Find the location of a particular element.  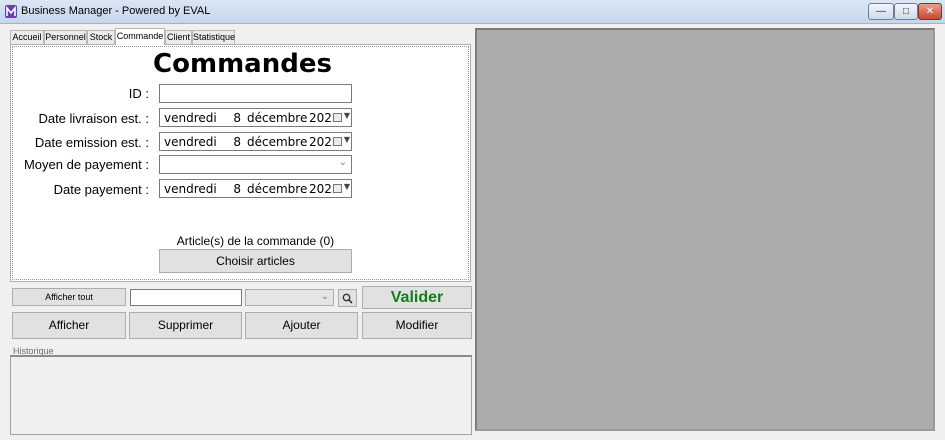

filter-select: ⌄ is located at coordinates (289, 297).